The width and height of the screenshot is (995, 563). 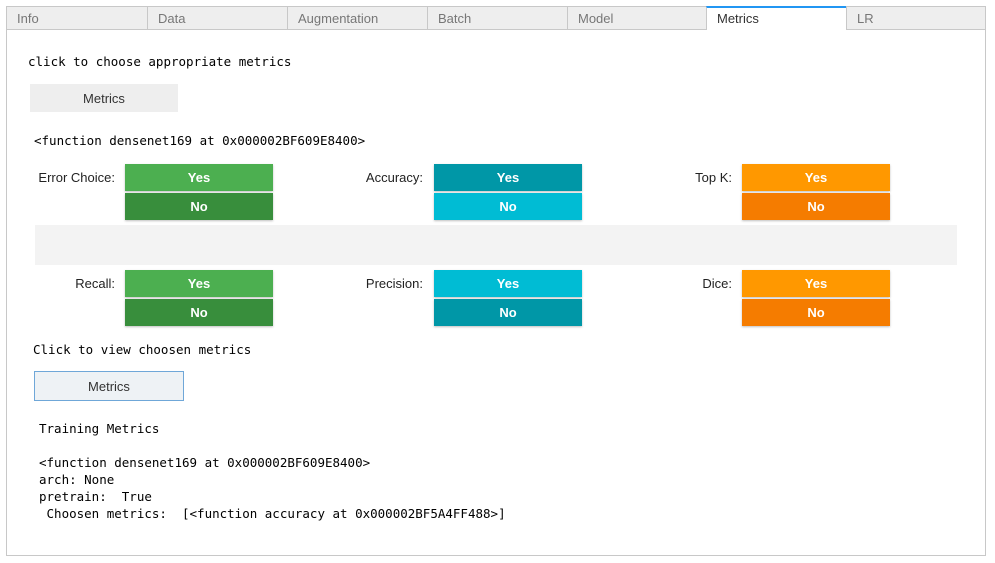 I want to click on view-metrics-button: Metrics, so click(x=109, y=386).